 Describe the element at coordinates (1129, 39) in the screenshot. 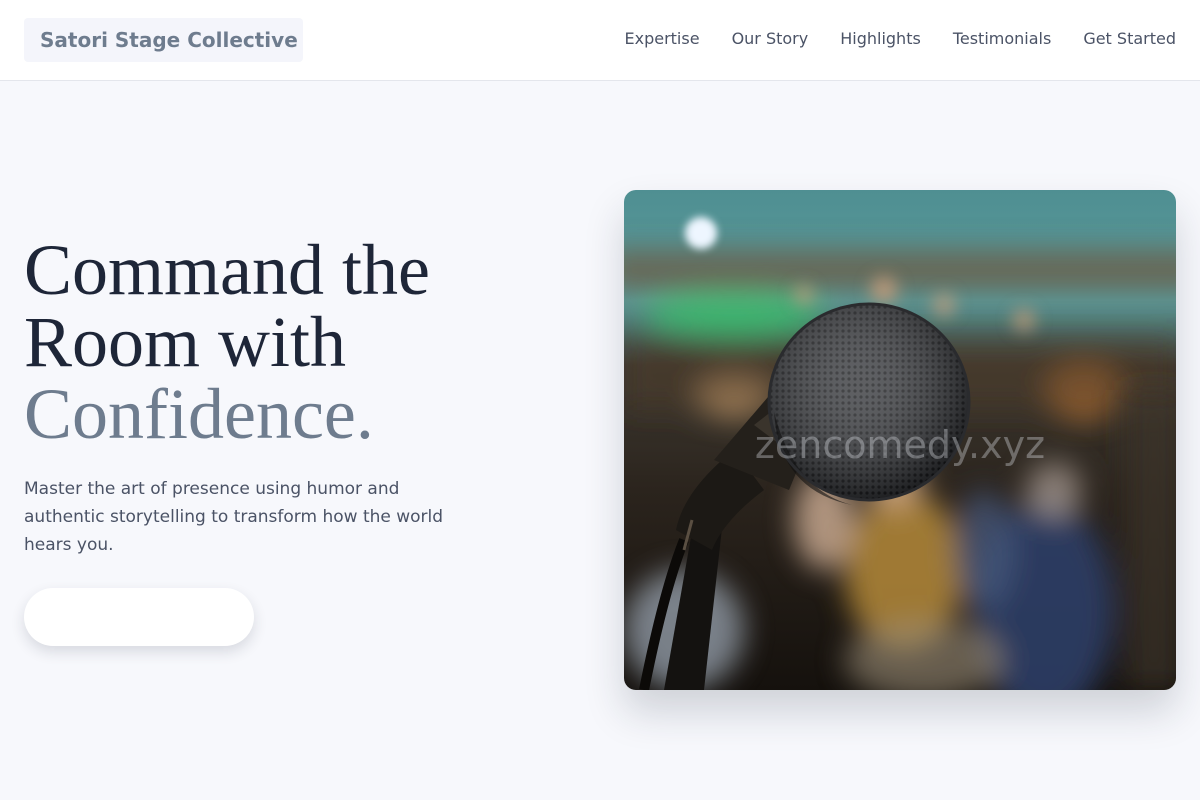

I see `nav-link-get-started: Get Started` at that location.